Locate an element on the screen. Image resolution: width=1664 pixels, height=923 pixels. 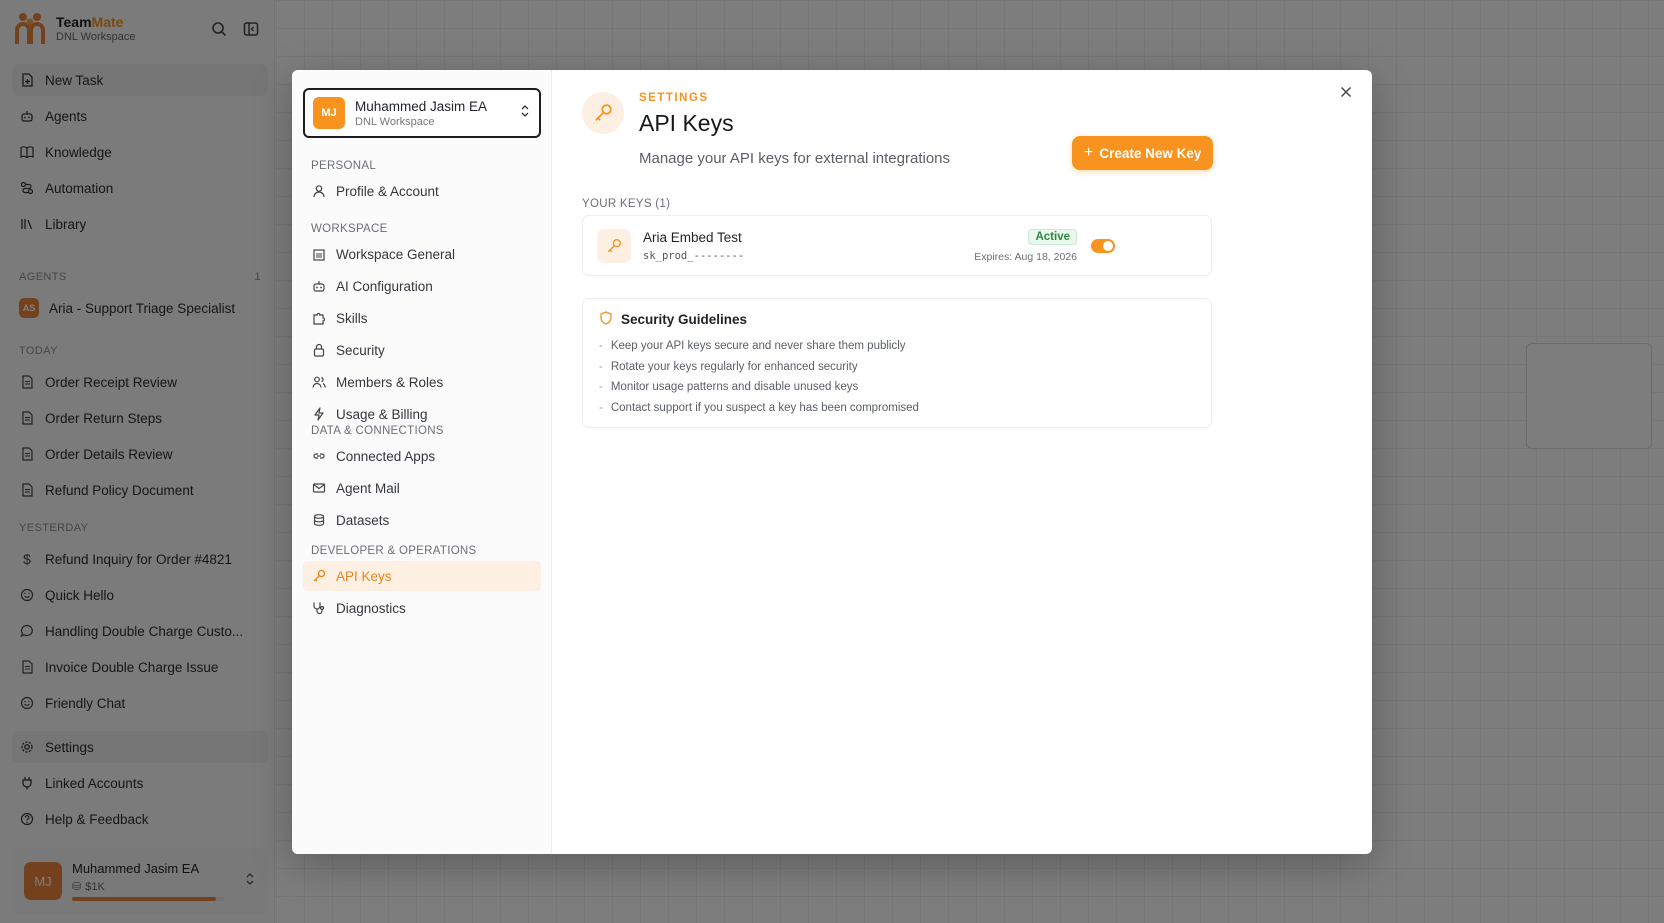
user-icon is located at coordinates (319, 191).